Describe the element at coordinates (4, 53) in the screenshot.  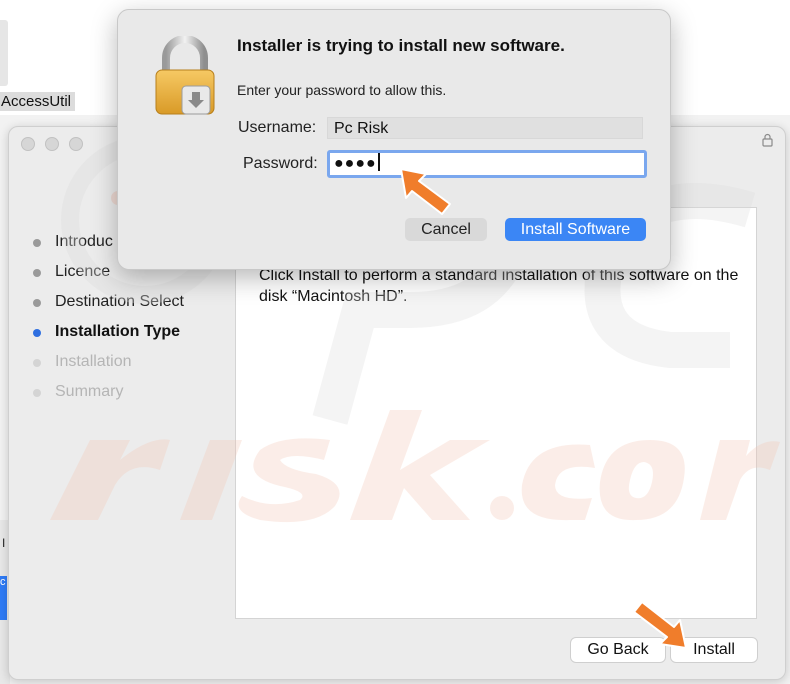
I see `background-window-edge` at that location.